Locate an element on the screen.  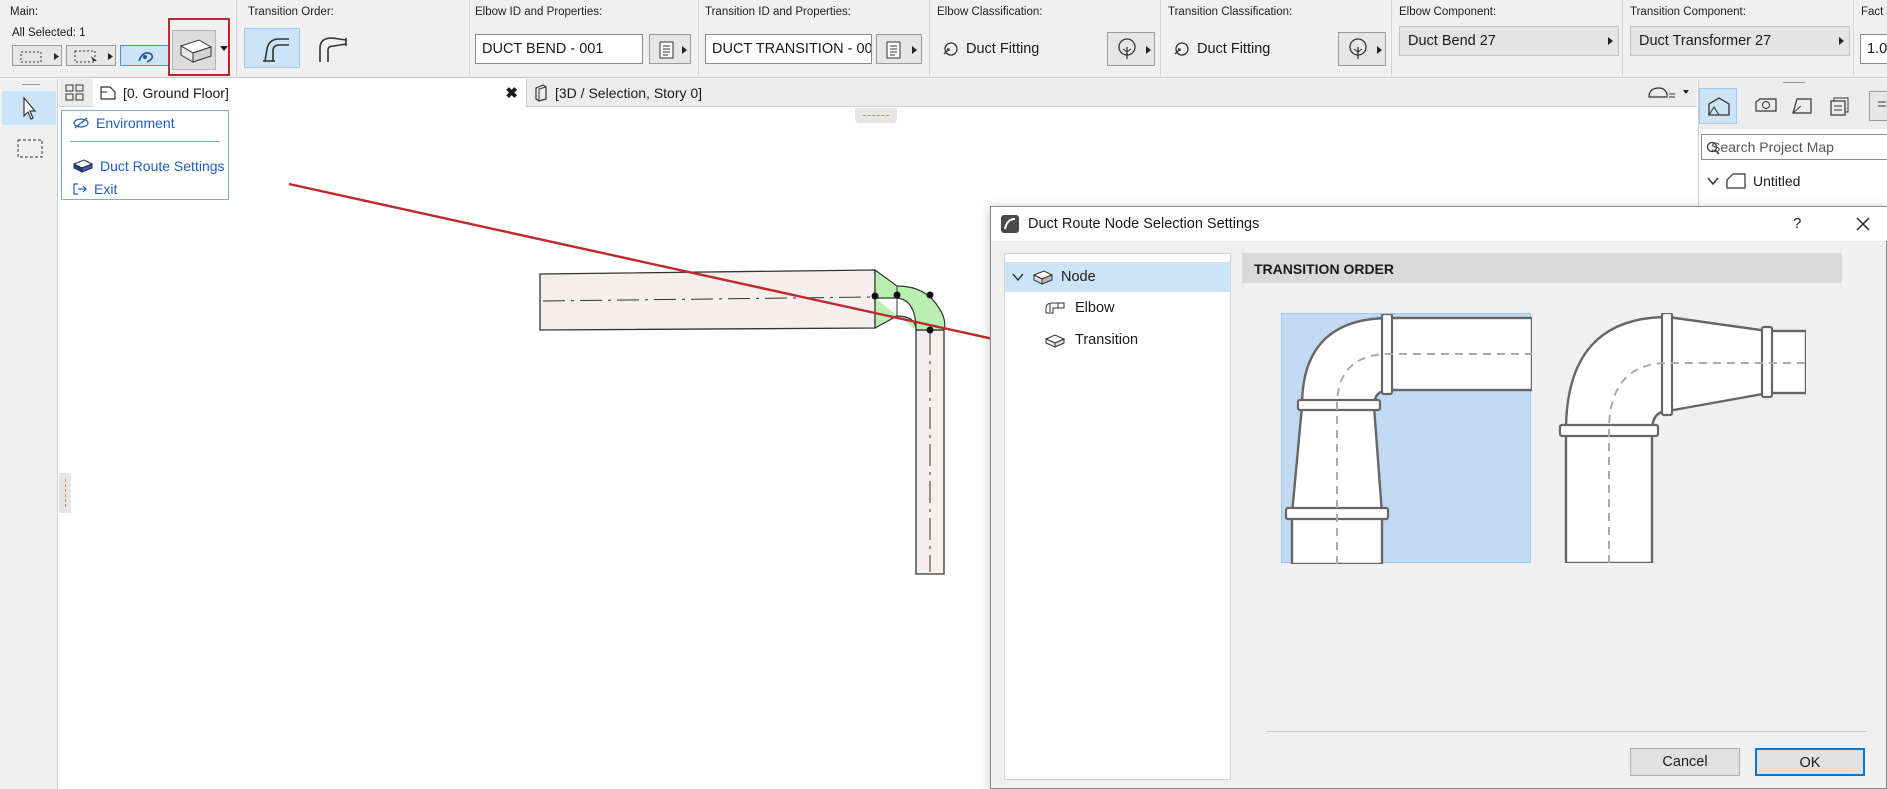
tree-item-untitled-label: Untitled is located at coordinates (1777, 181).